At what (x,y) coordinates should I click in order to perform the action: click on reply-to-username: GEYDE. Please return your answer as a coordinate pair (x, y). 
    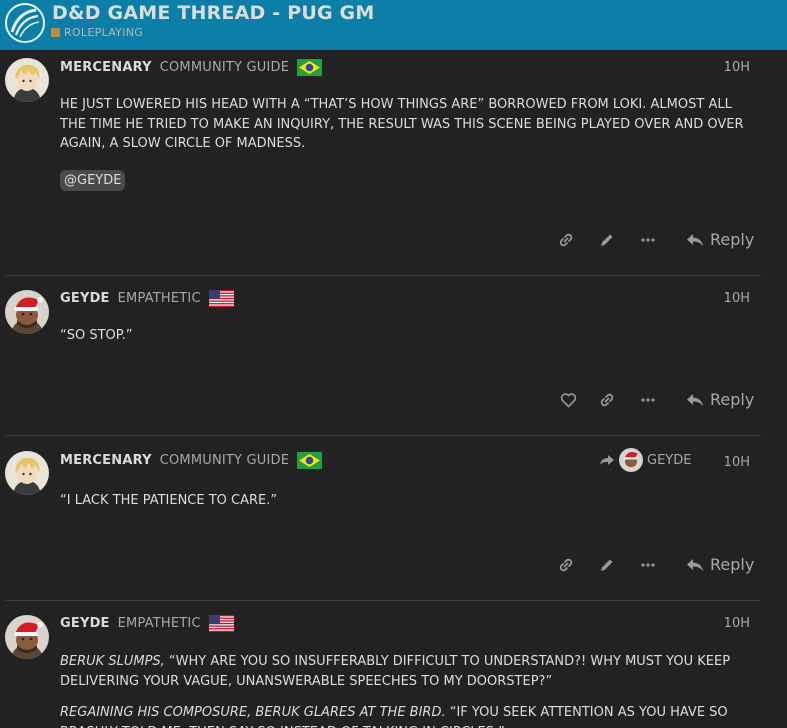
    Looking at the image, I should click on (669, 460).